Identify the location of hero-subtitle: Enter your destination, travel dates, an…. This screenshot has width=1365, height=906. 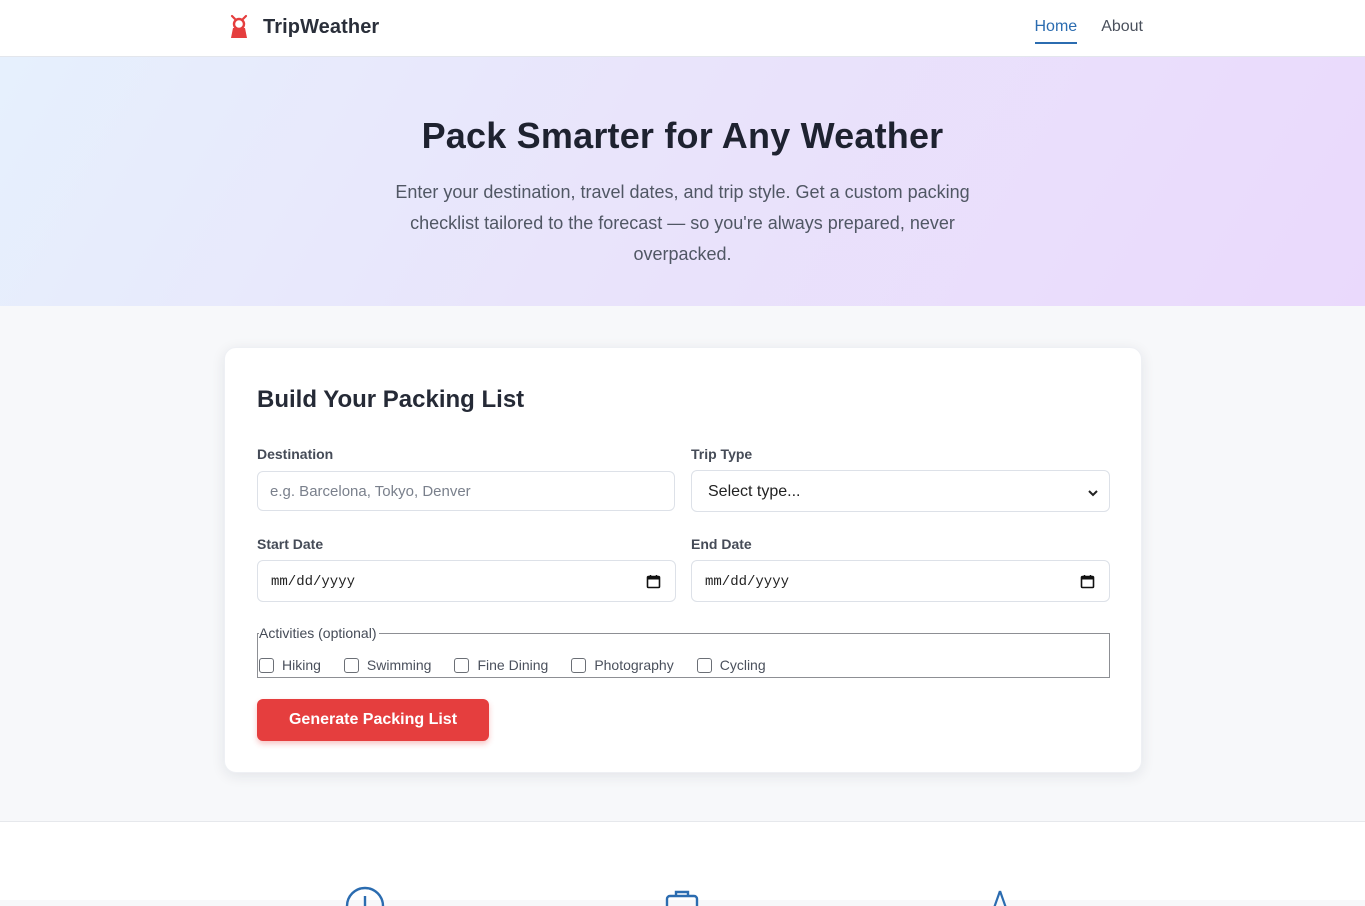
(682, 223).